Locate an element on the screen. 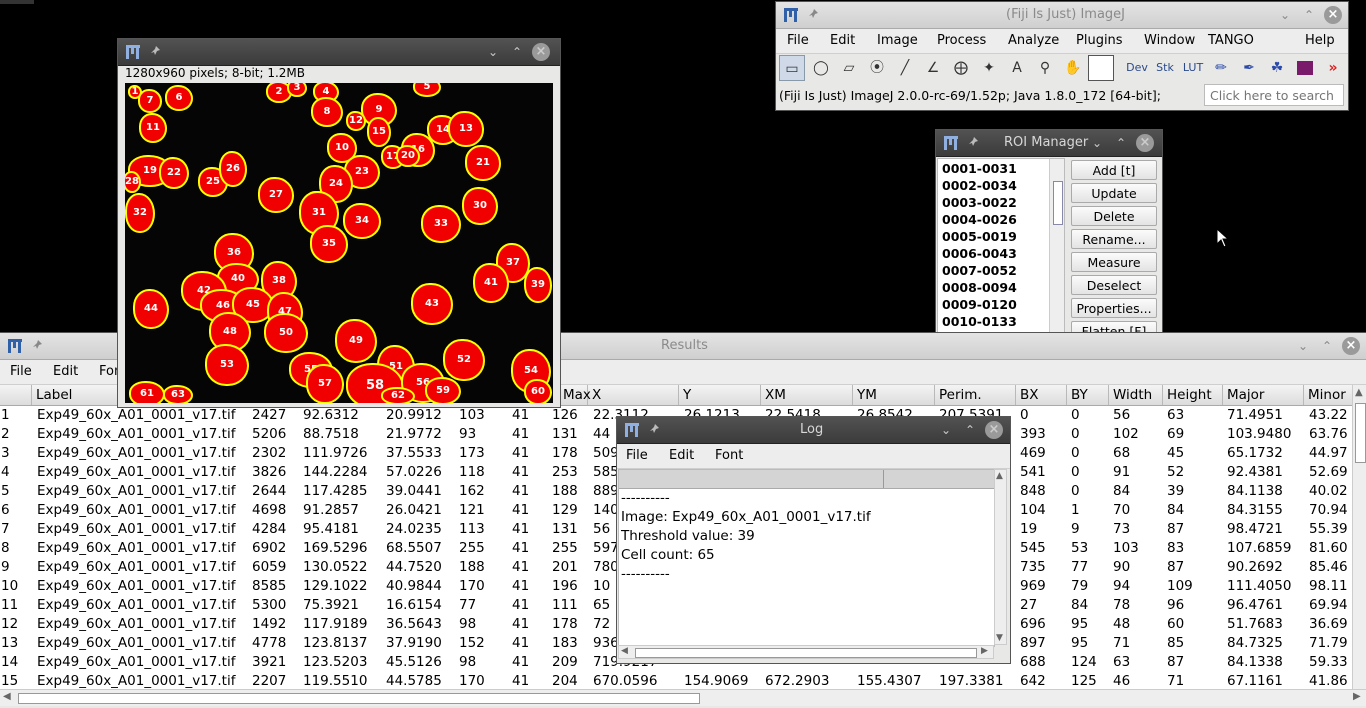 Image resolution: width=1366 pixels, height=708 pixels. brush-tool-icon: ✒ is located at coordinates (1249, 68).